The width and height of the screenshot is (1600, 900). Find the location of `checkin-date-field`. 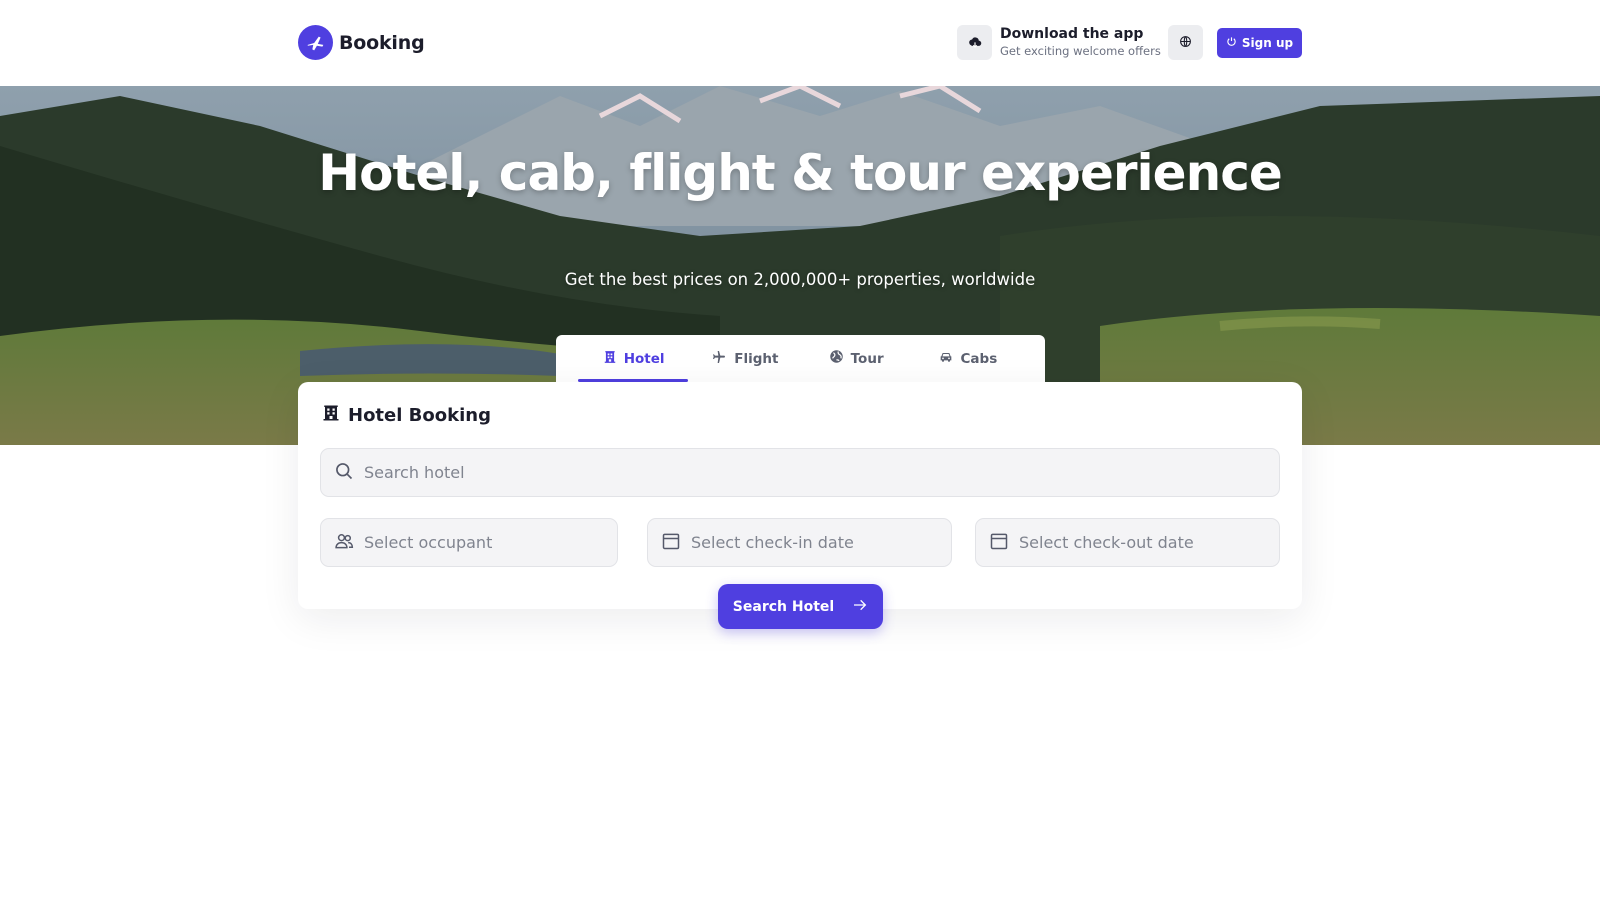

checkin-date-field is located at coordinates (799, 542).